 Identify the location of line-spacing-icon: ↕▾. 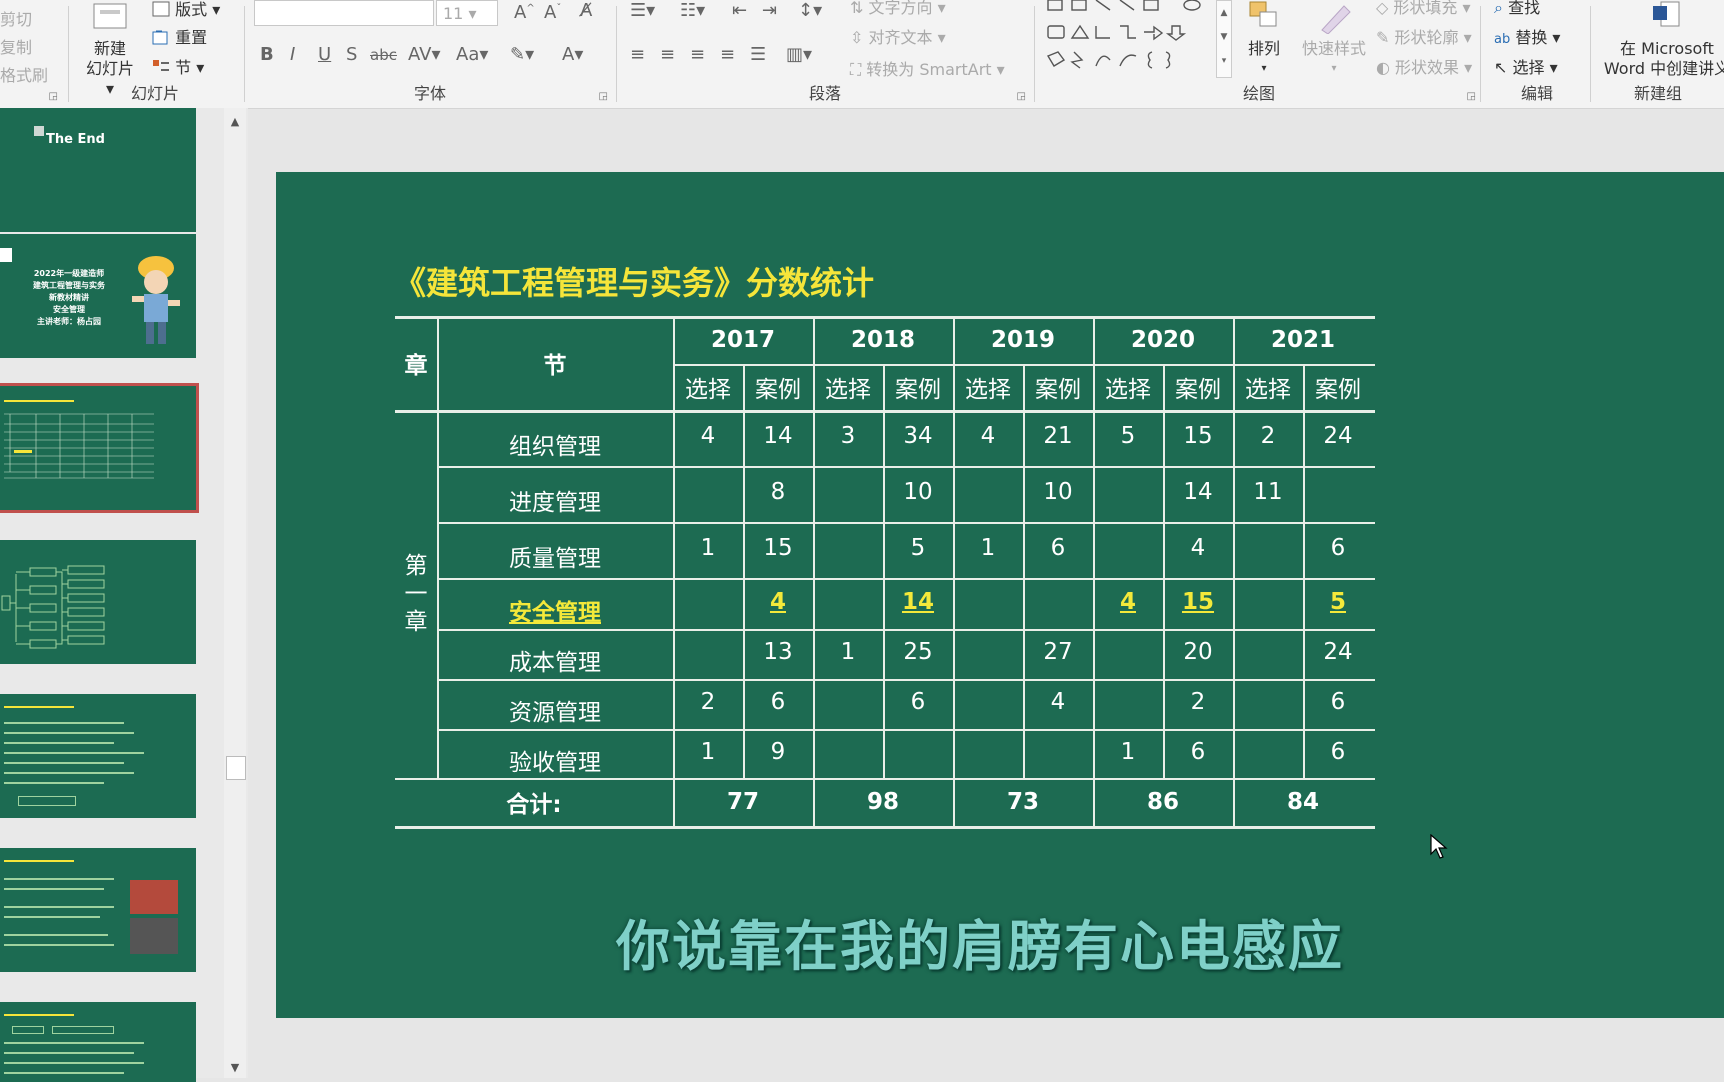
(810, 10).